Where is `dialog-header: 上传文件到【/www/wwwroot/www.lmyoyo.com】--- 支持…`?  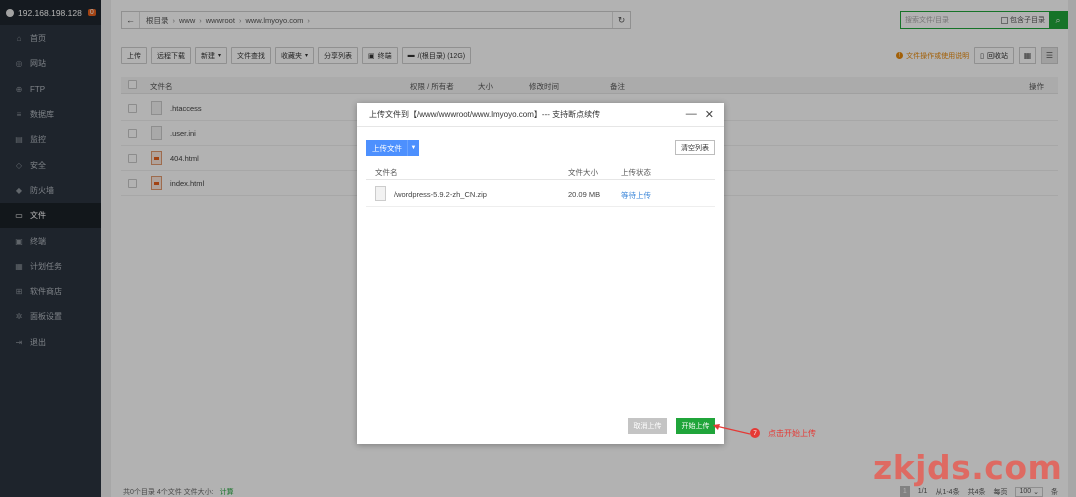
dialog-header: 上传文件到【/www/wwwroot/www.lmyoyo.com】--- 支持… is located at coordinates (540, 115).